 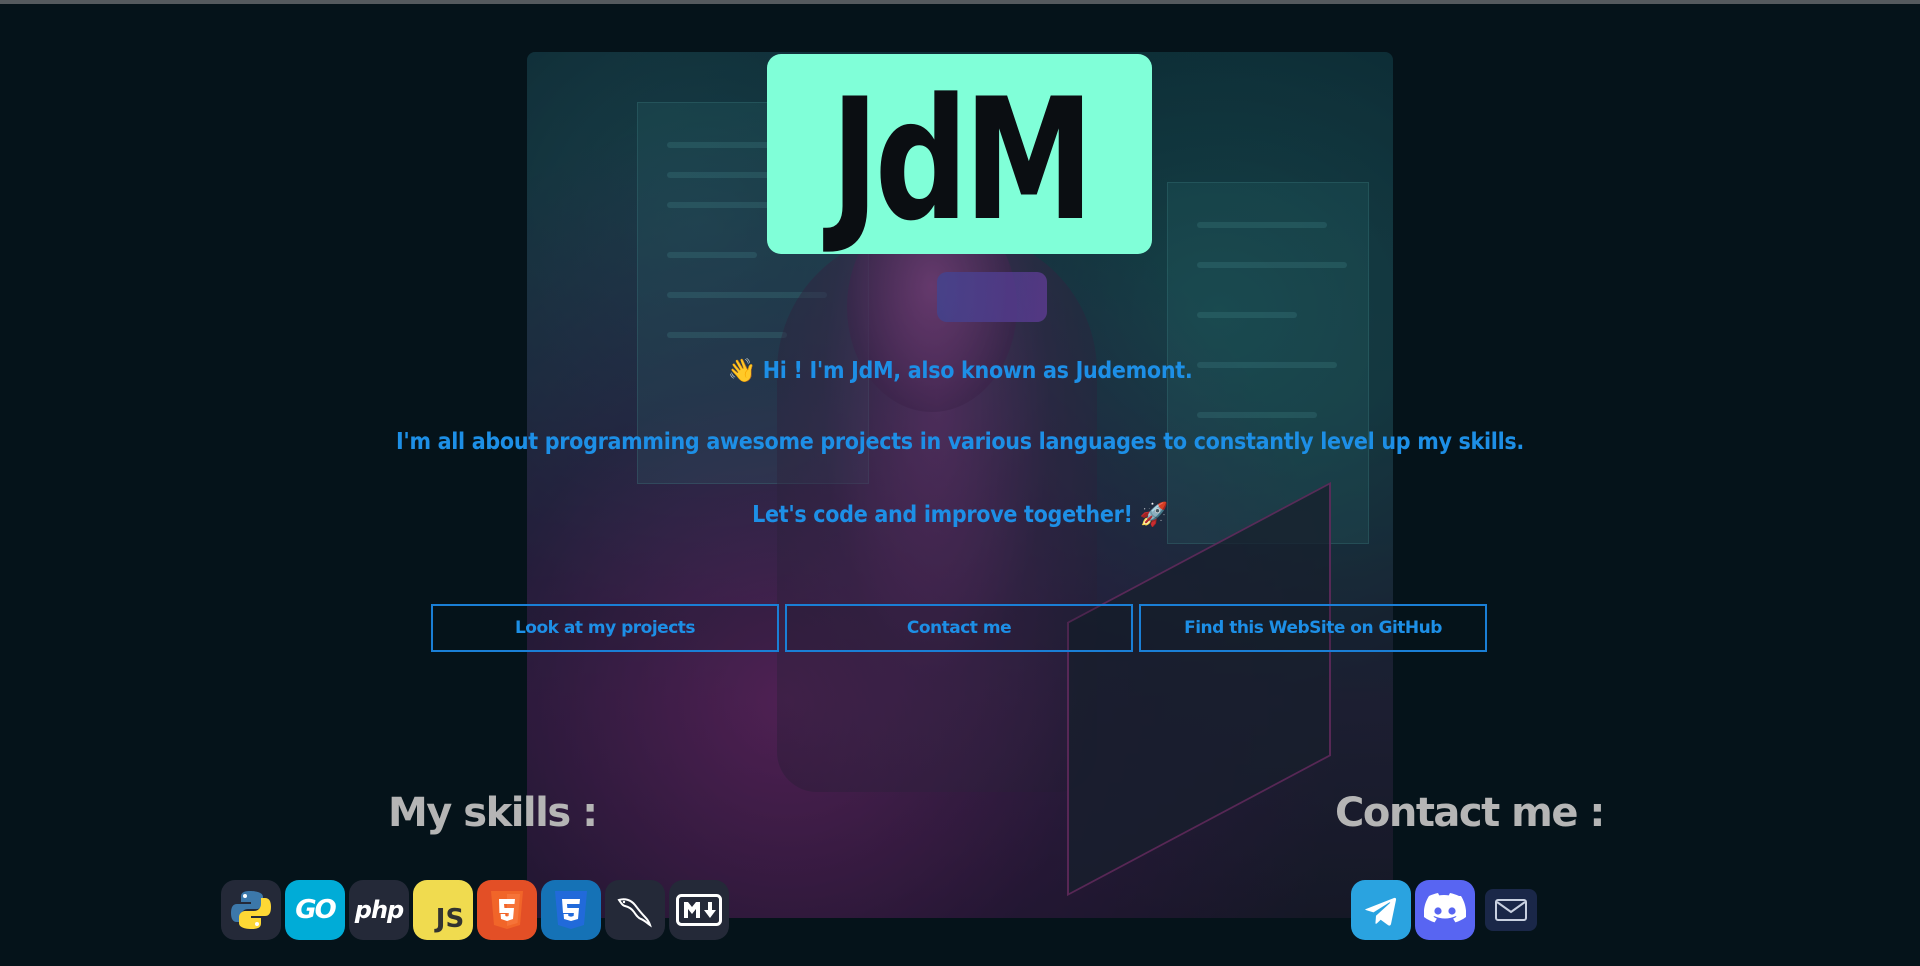 What do you see at coordinates (1381, 910) in the screenshot?
I see `telegram-icon` at bounding box center [1381, 910].